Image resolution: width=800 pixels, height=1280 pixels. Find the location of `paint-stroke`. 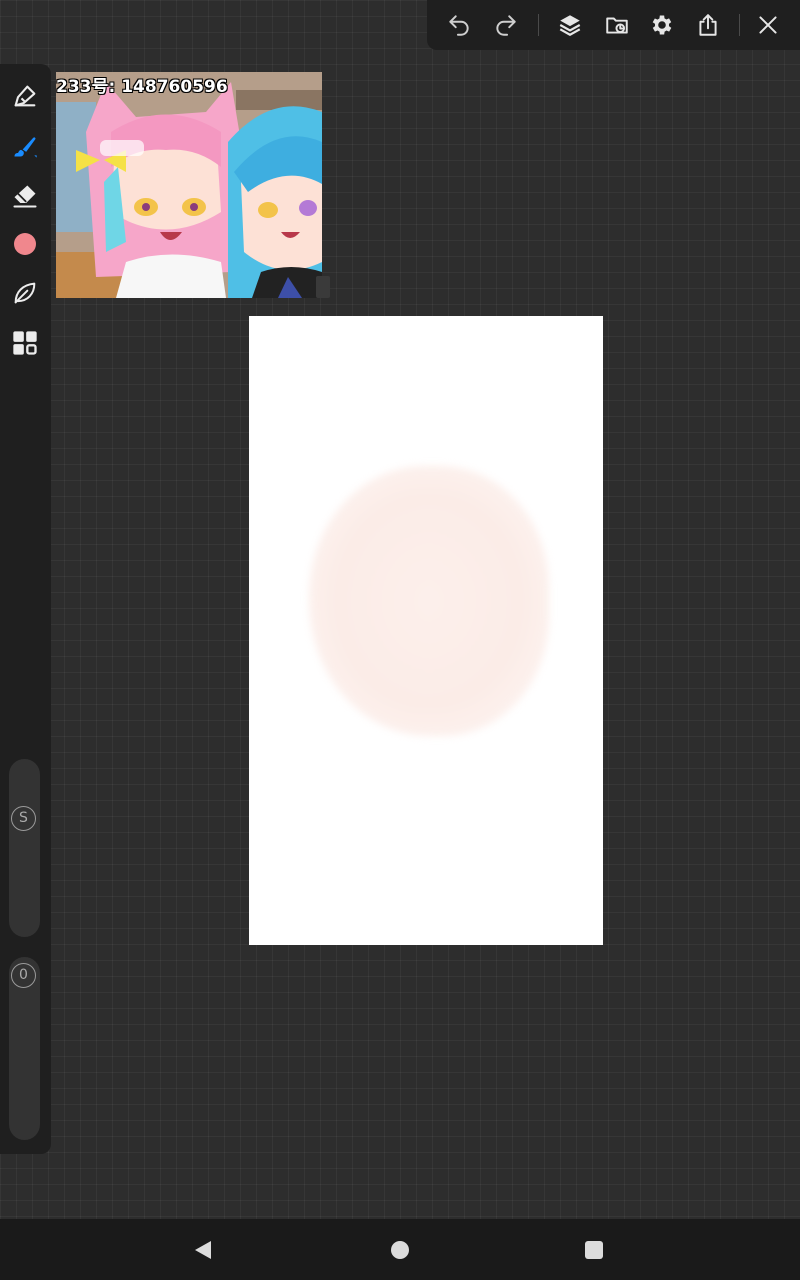

paint-stroke is located at coordinates (429, 601).